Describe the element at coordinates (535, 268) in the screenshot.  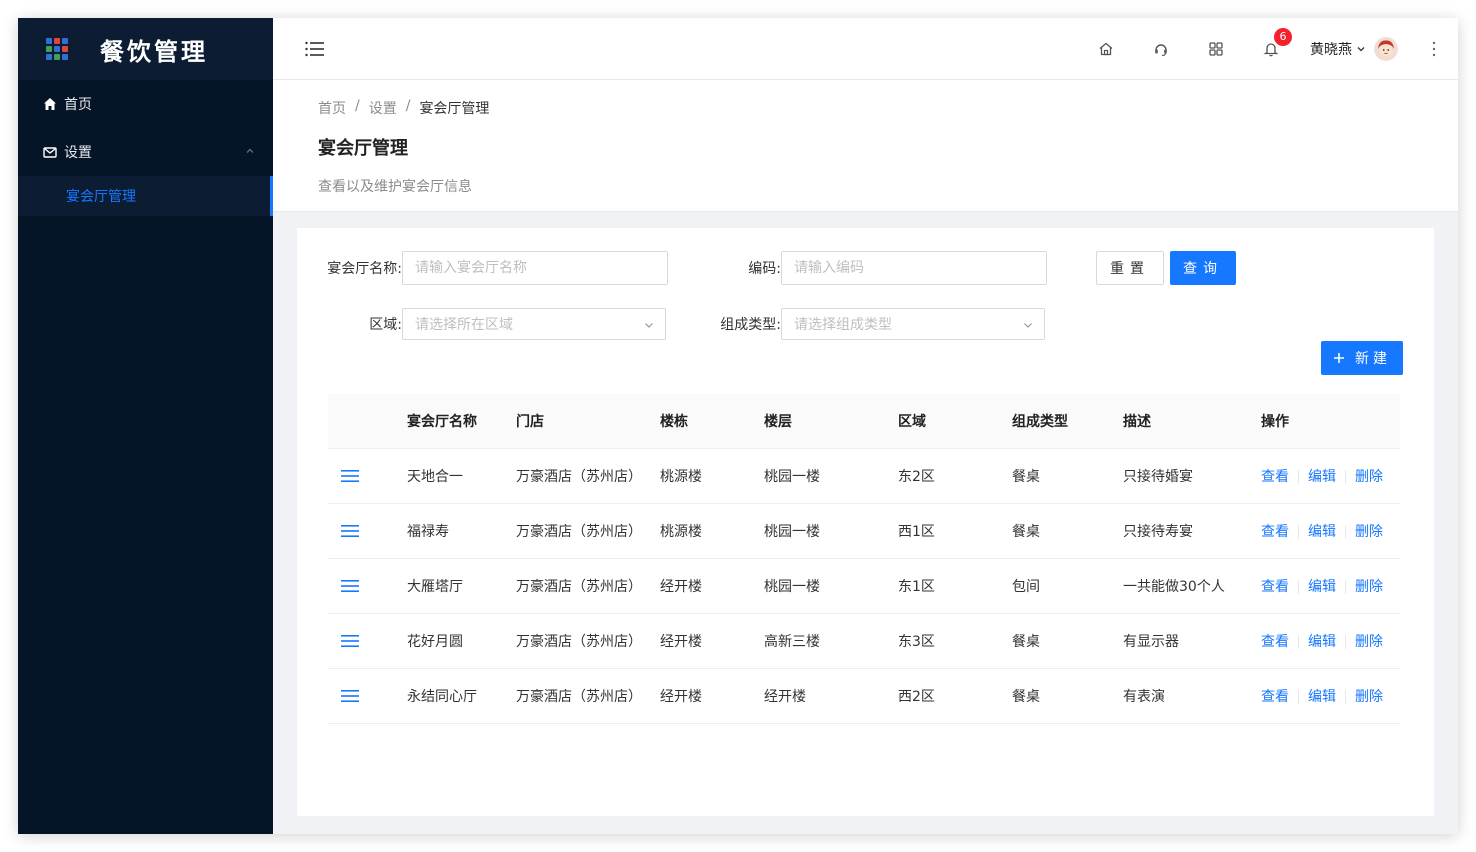
I see `filter-name-input` at that location.